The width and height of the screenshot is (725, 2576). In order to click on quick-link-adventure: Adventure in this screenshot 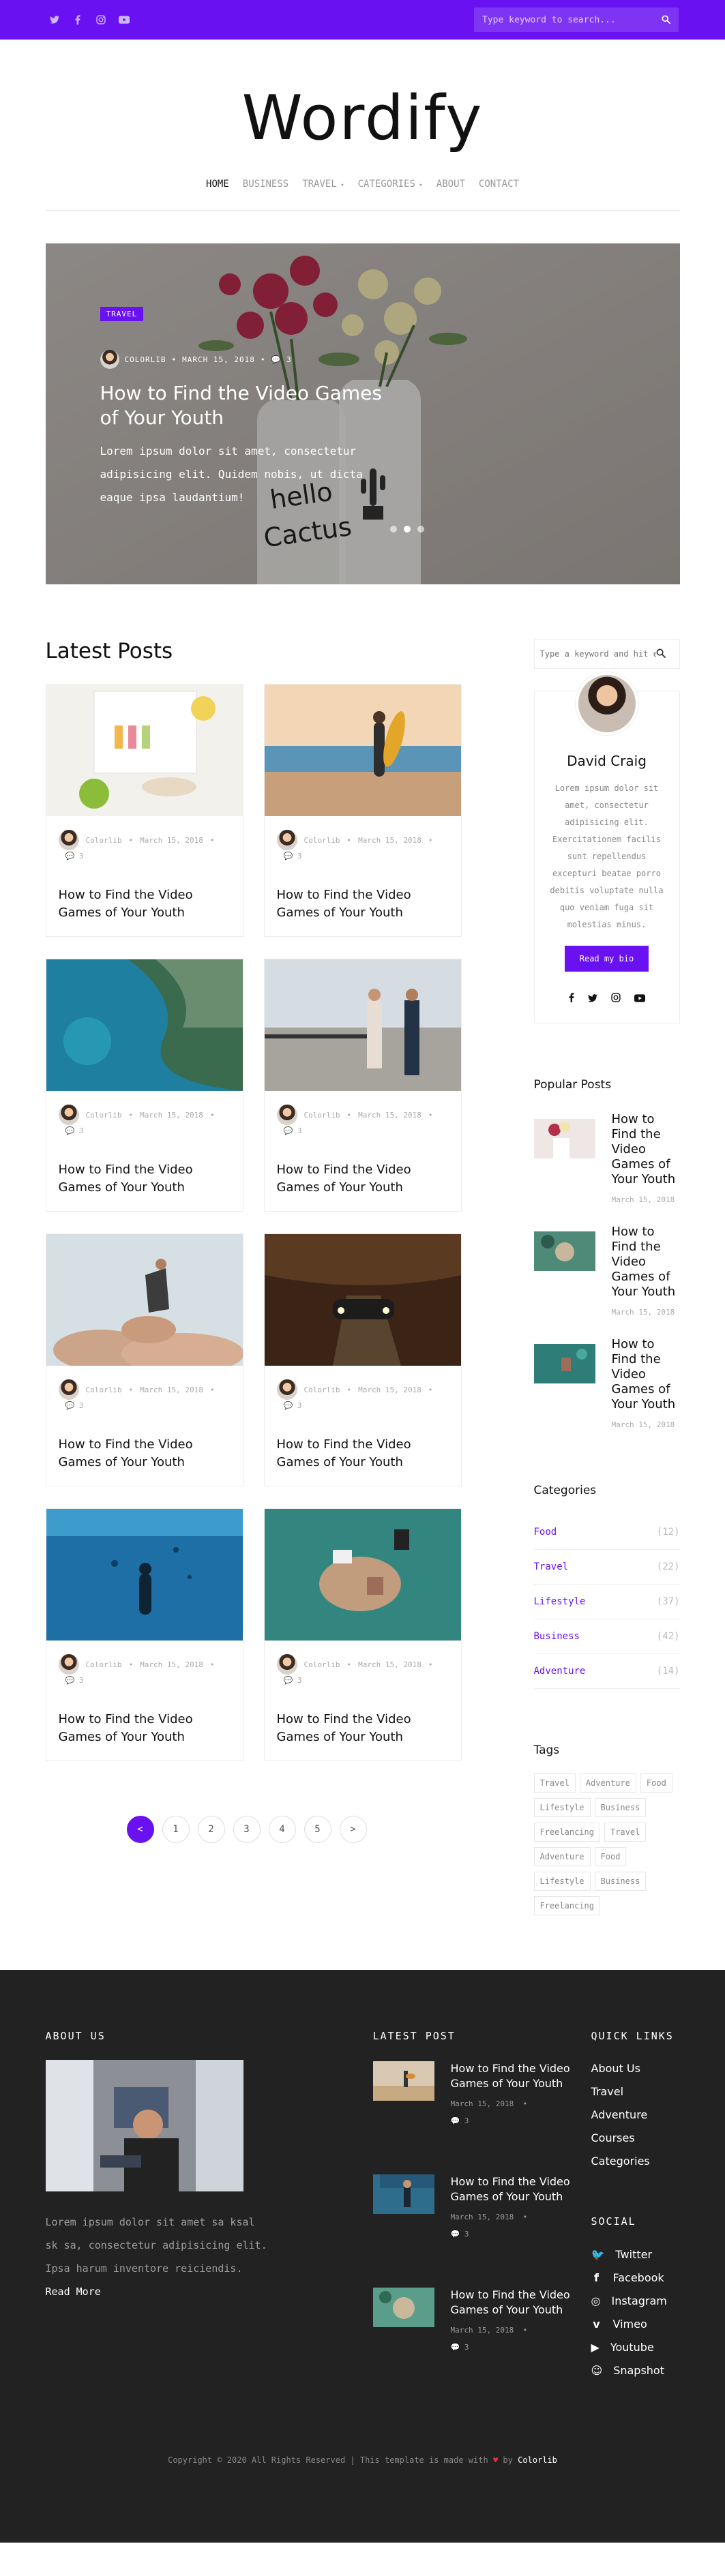, I will do `click(635, 2115)`.